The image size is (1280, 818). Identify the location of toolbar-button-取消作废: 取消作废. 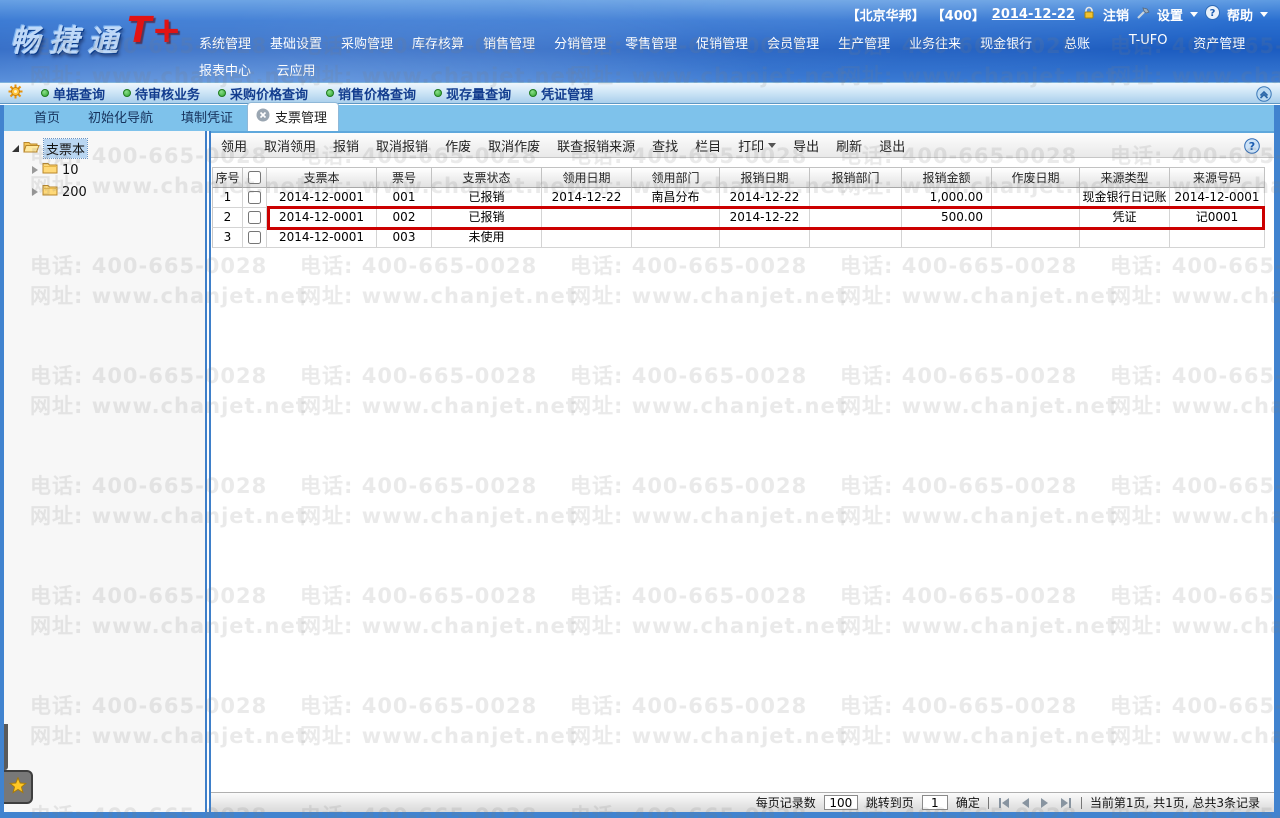
(514, 145).